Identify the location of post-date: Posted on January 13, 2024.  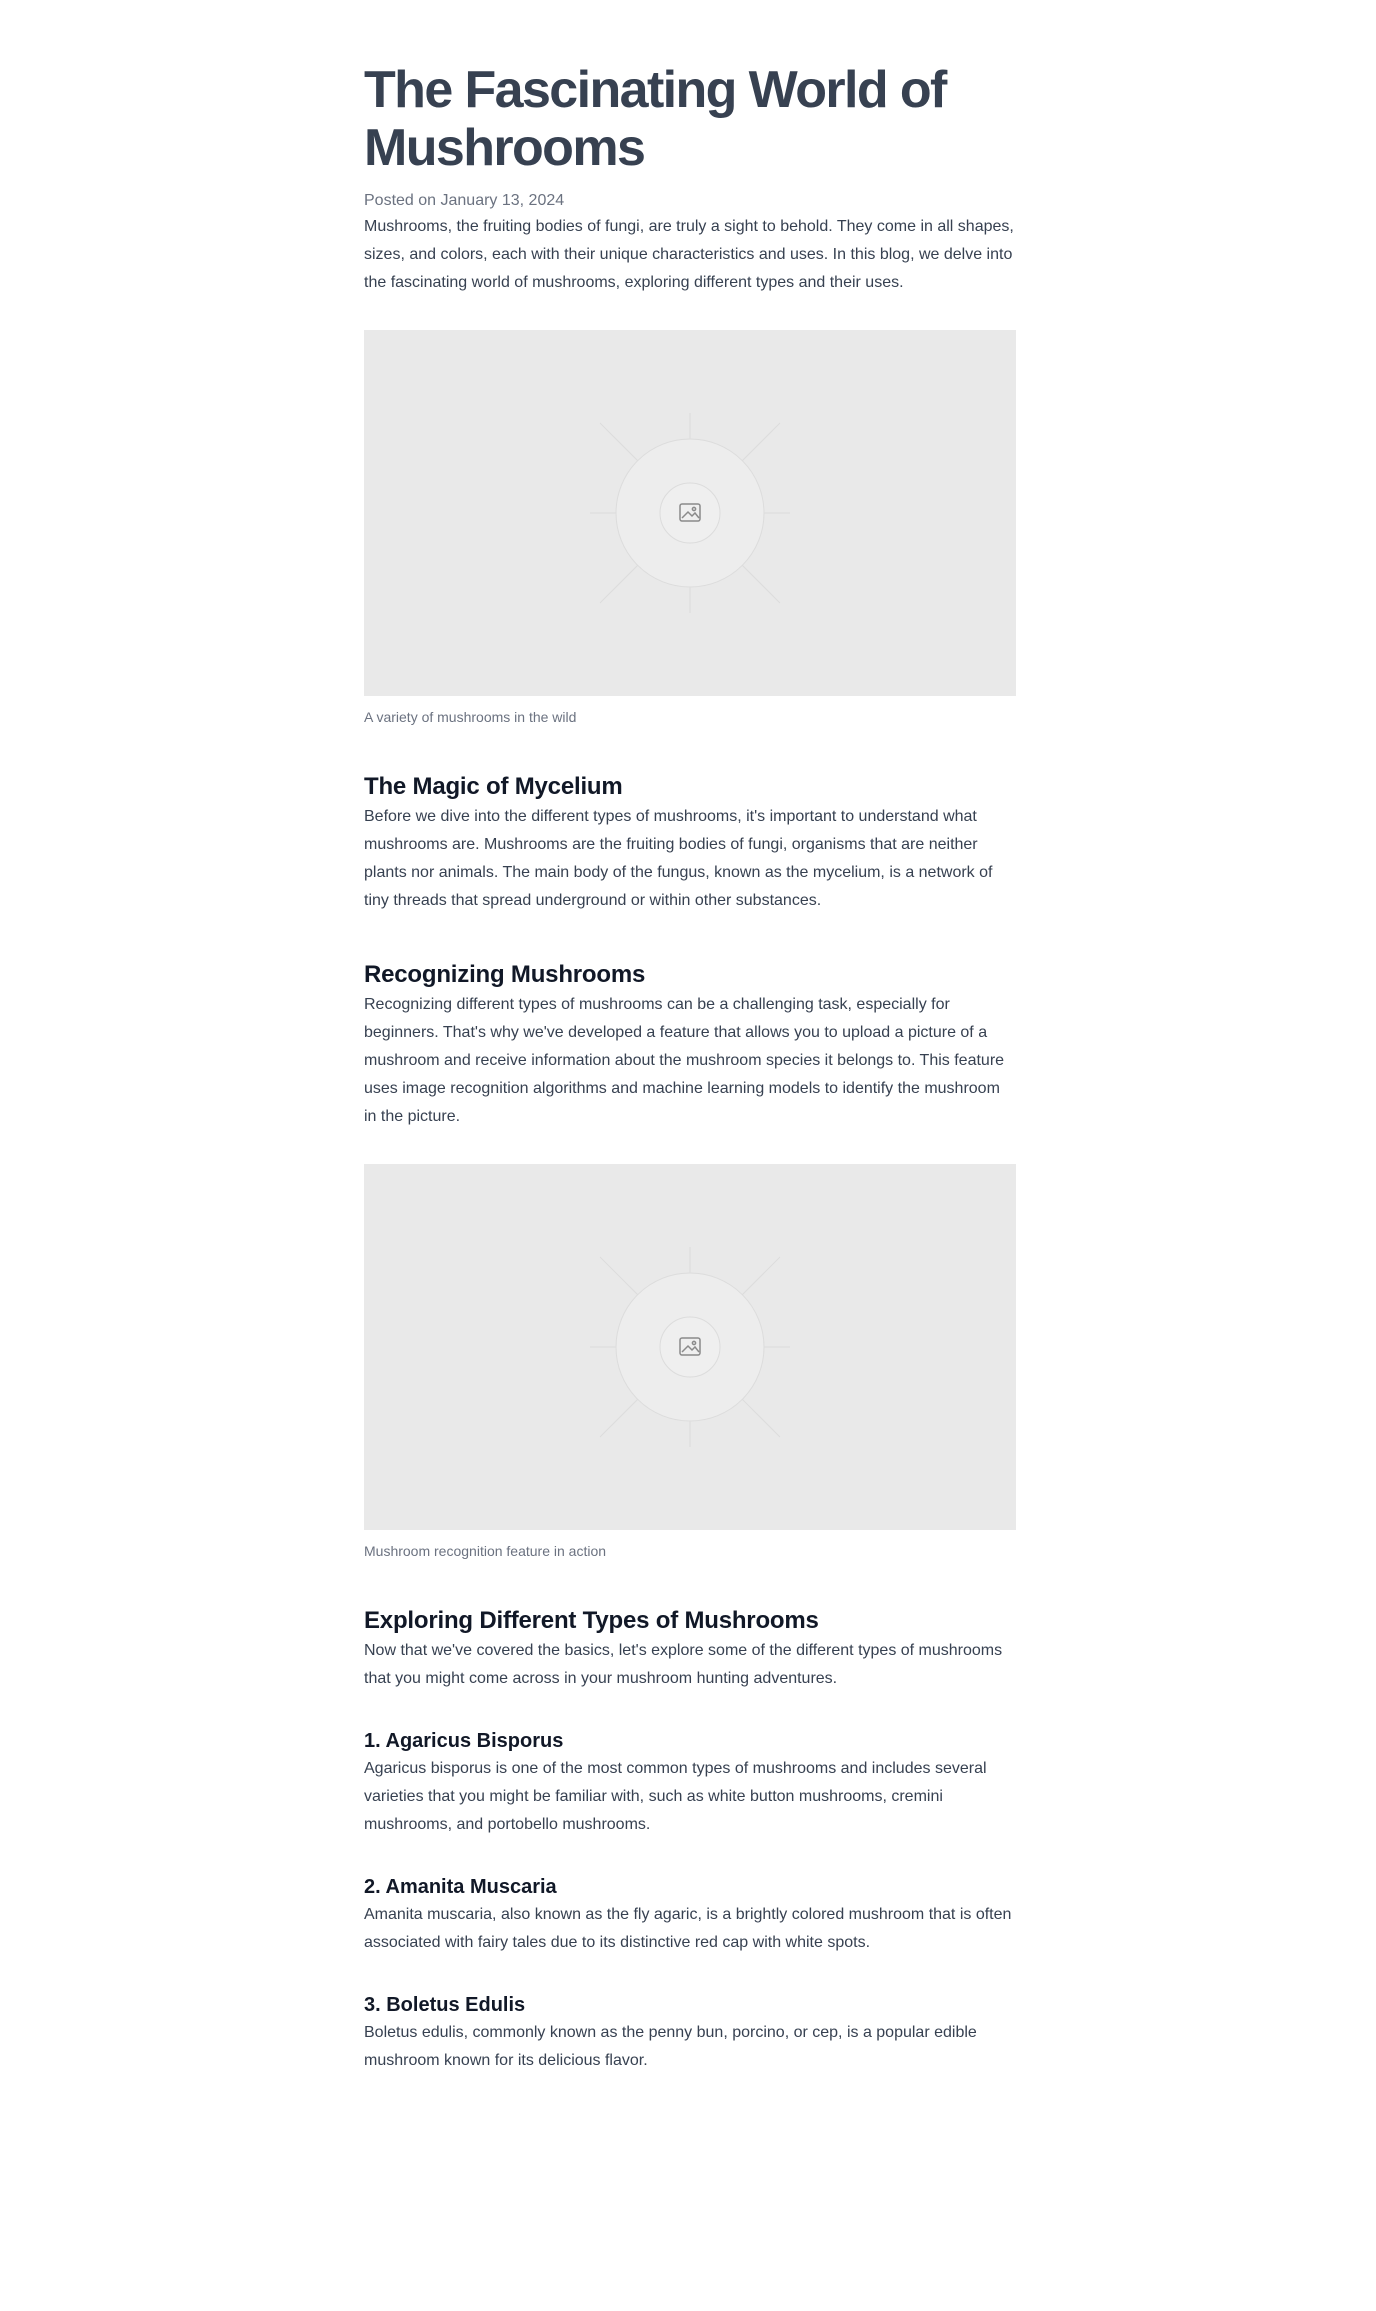
(464, 200).